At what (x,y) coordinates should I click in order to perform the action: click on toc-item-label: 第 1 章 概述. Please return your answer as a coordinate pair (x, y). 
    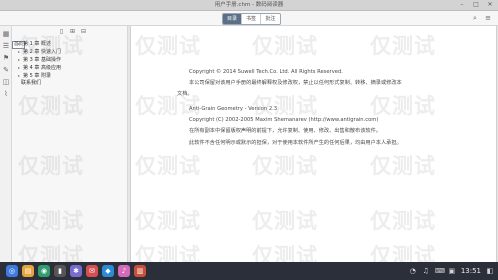
    Looking at the image, I should click on (37, 44).